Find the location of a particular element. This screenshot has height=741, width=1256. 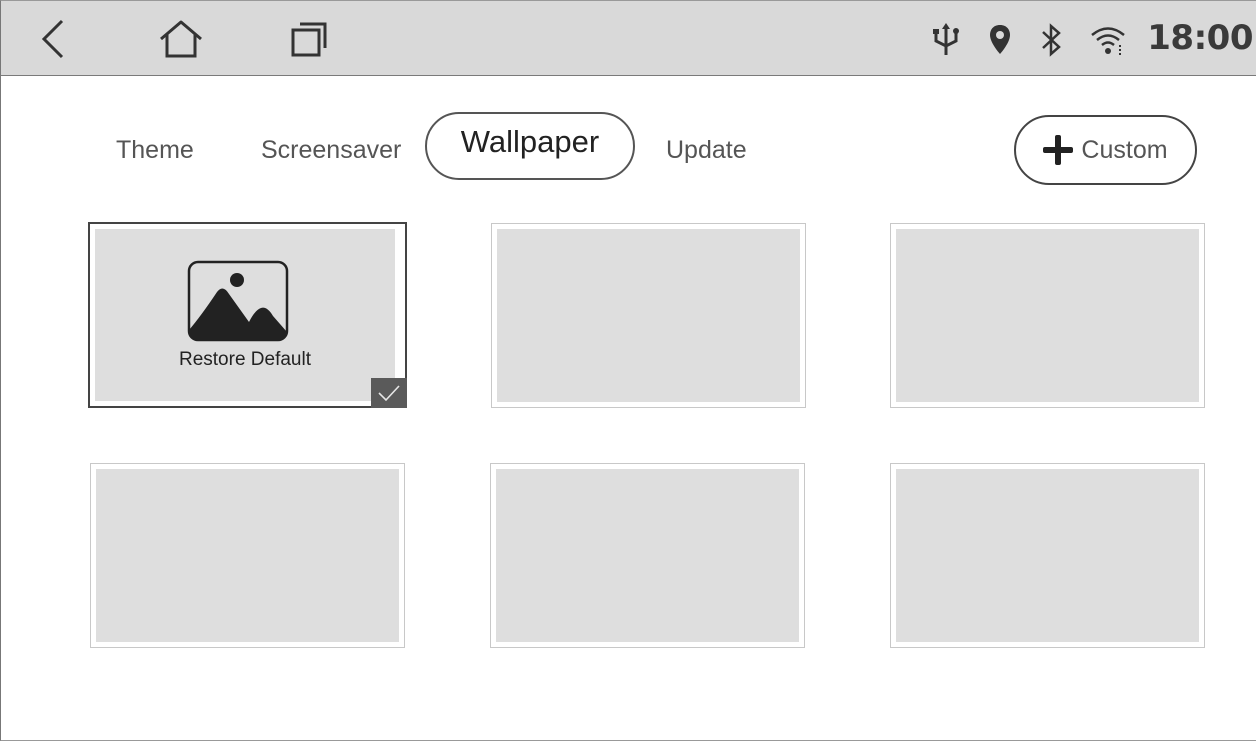

tab-update: Update is located at coordinates (706, 150).